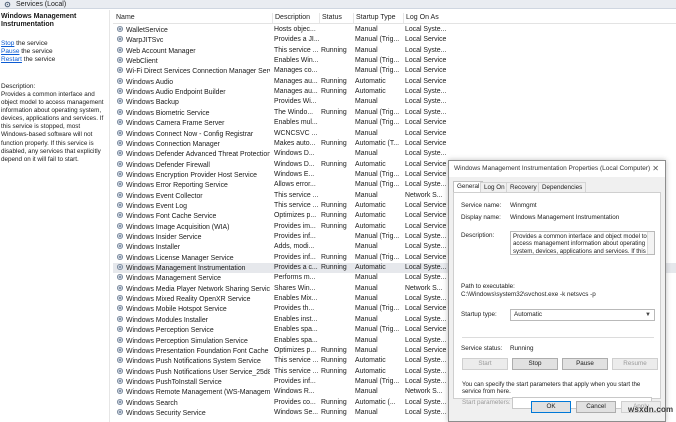 The height and width of the screenshot is (422, 676). I want to click on startup-type-select: Automatic ▼, so click(582, 315).